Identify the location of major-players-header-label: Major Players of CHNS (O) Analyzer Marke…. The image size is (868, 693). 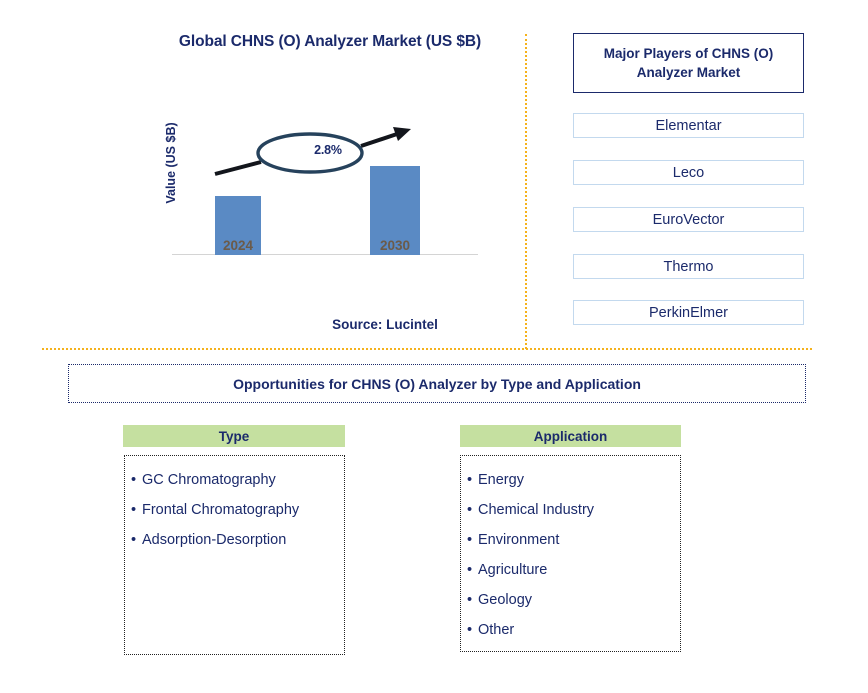
(688, 63).